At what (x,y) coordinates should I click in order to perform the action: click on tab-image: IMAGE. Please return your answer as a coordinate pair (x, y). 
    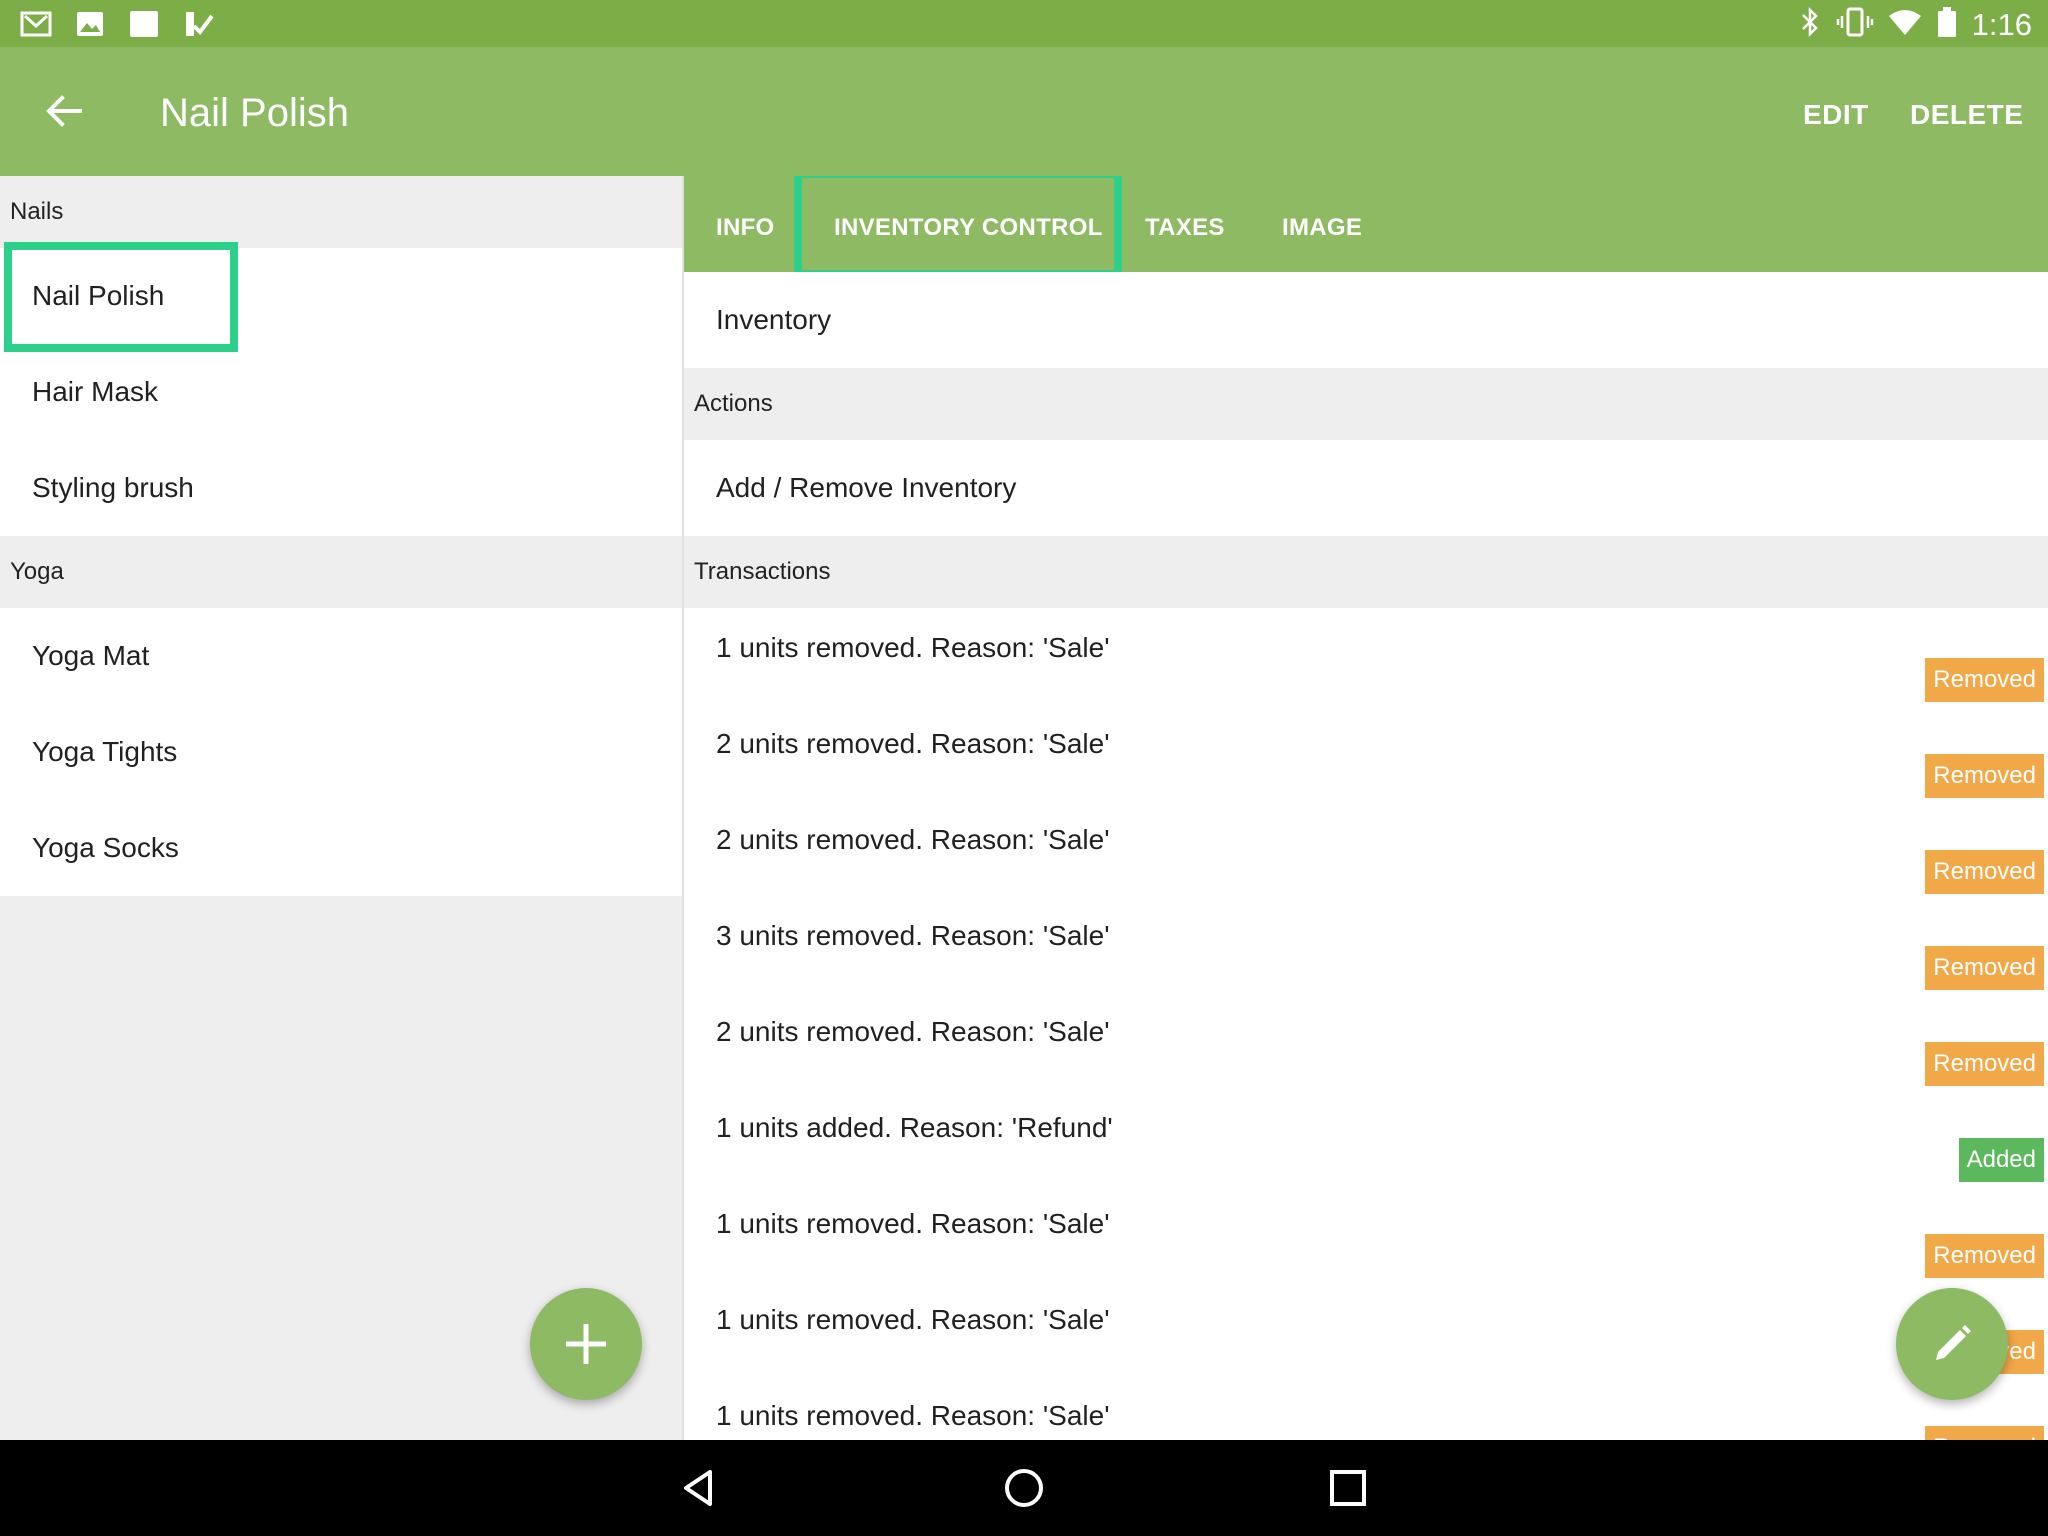
    Looking at the image, I should click on (1322, 228).